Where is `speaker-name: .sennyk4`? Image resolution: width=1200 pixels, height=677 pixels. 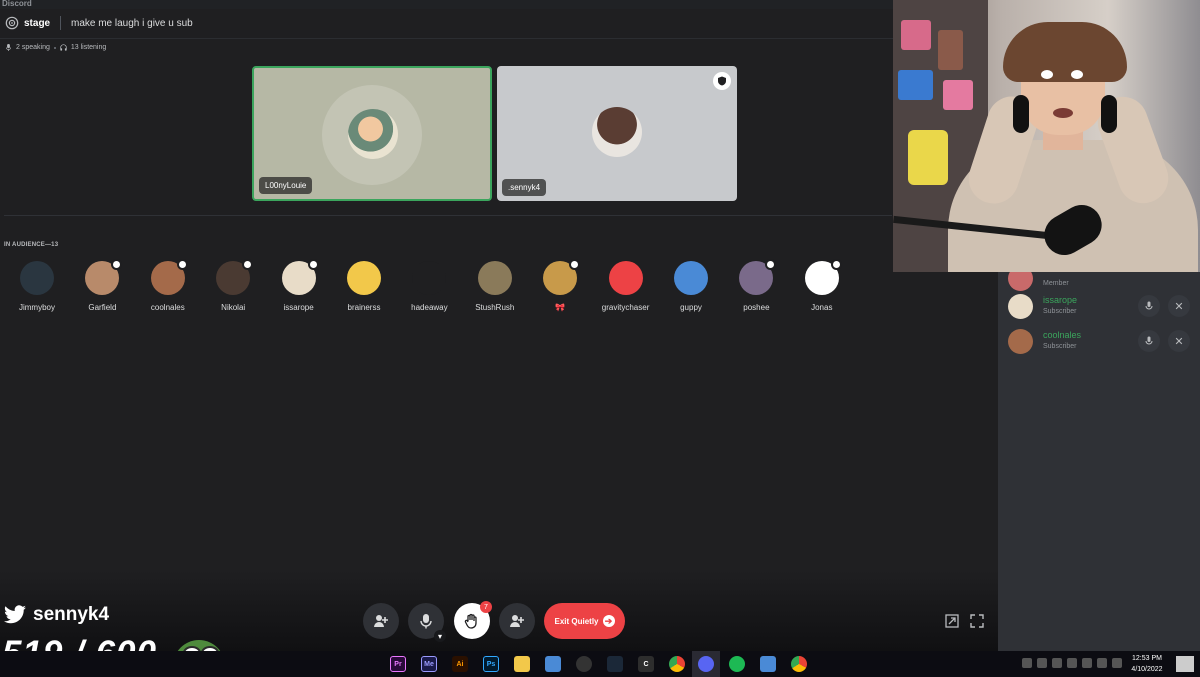 speaker-name: .sennyk4 is located at coordinates (524, 187).